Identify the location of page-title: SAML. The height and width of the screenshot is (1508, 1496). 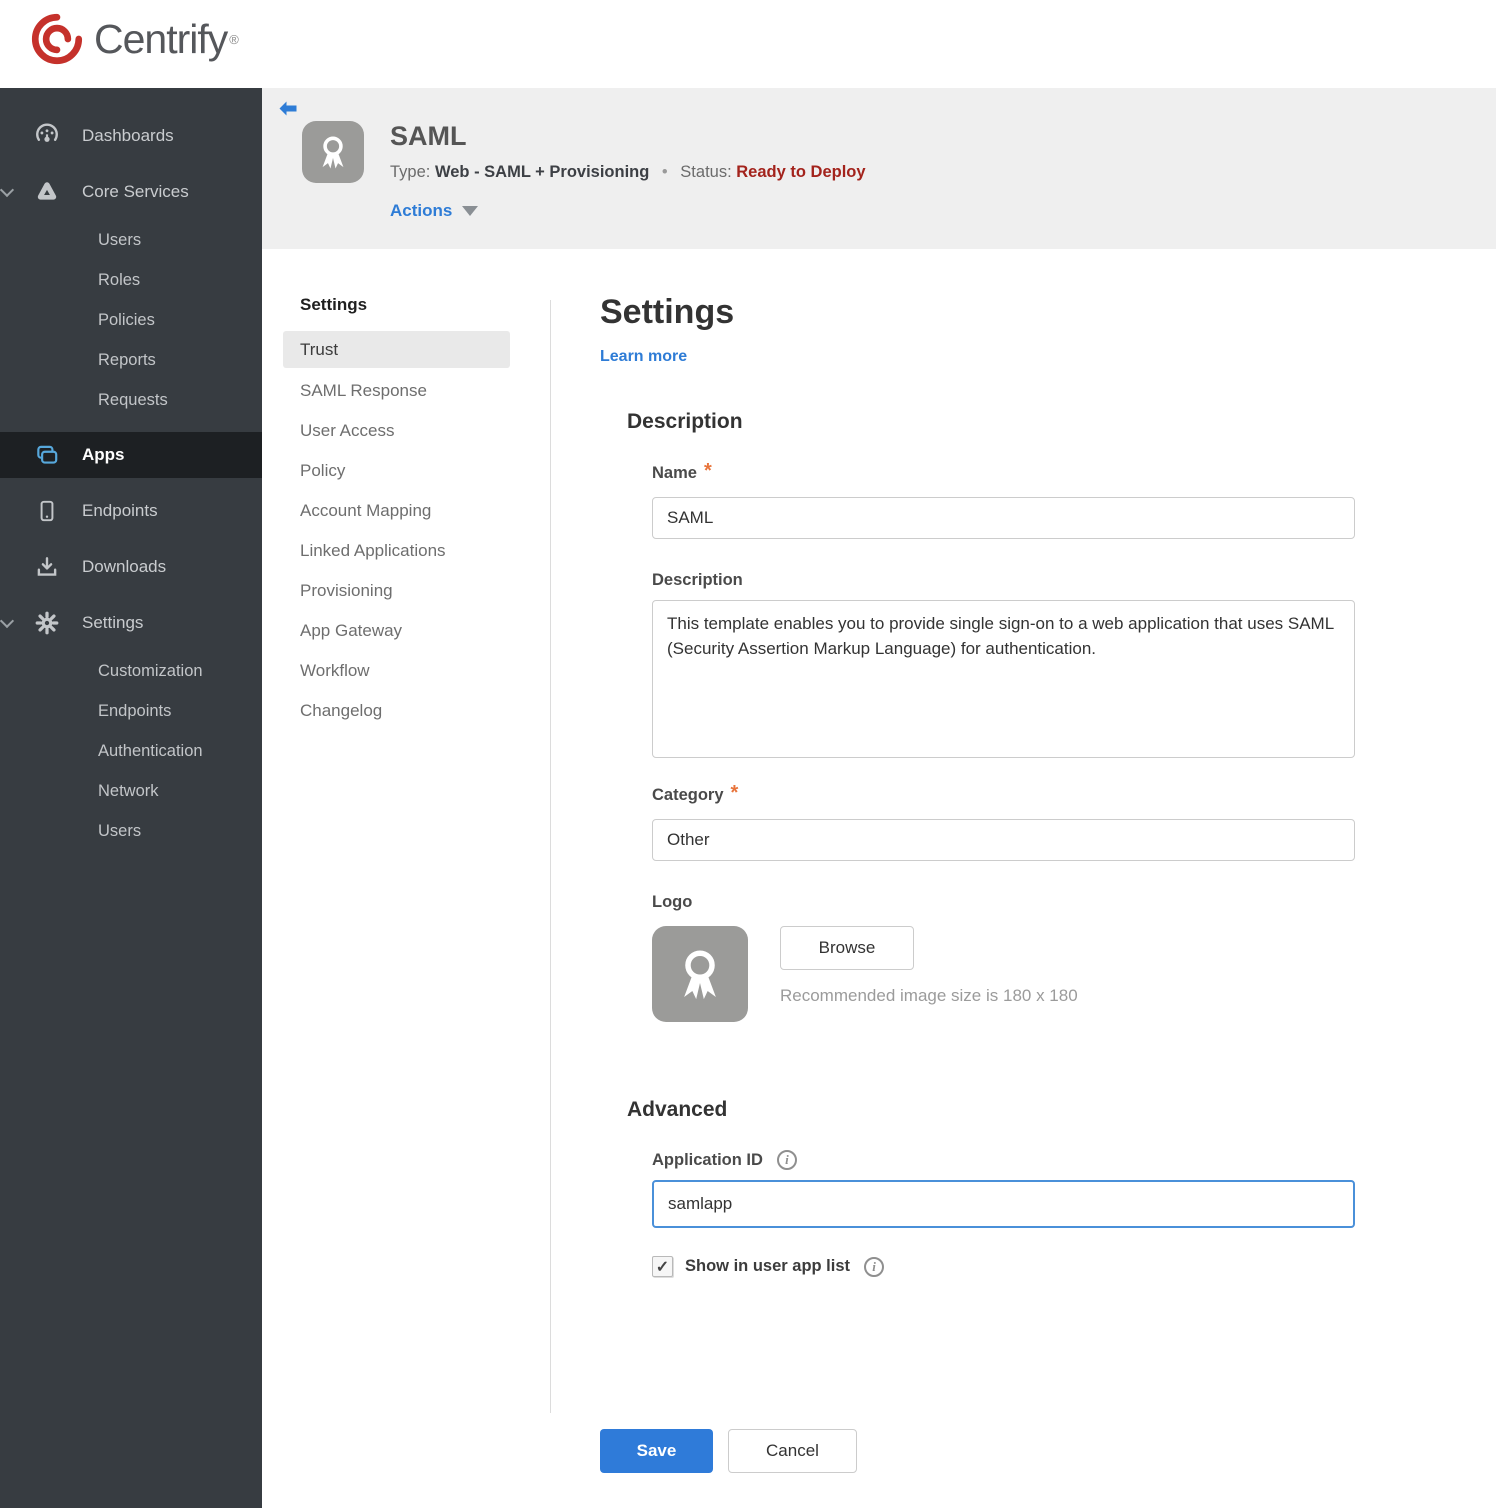
(428, 136).